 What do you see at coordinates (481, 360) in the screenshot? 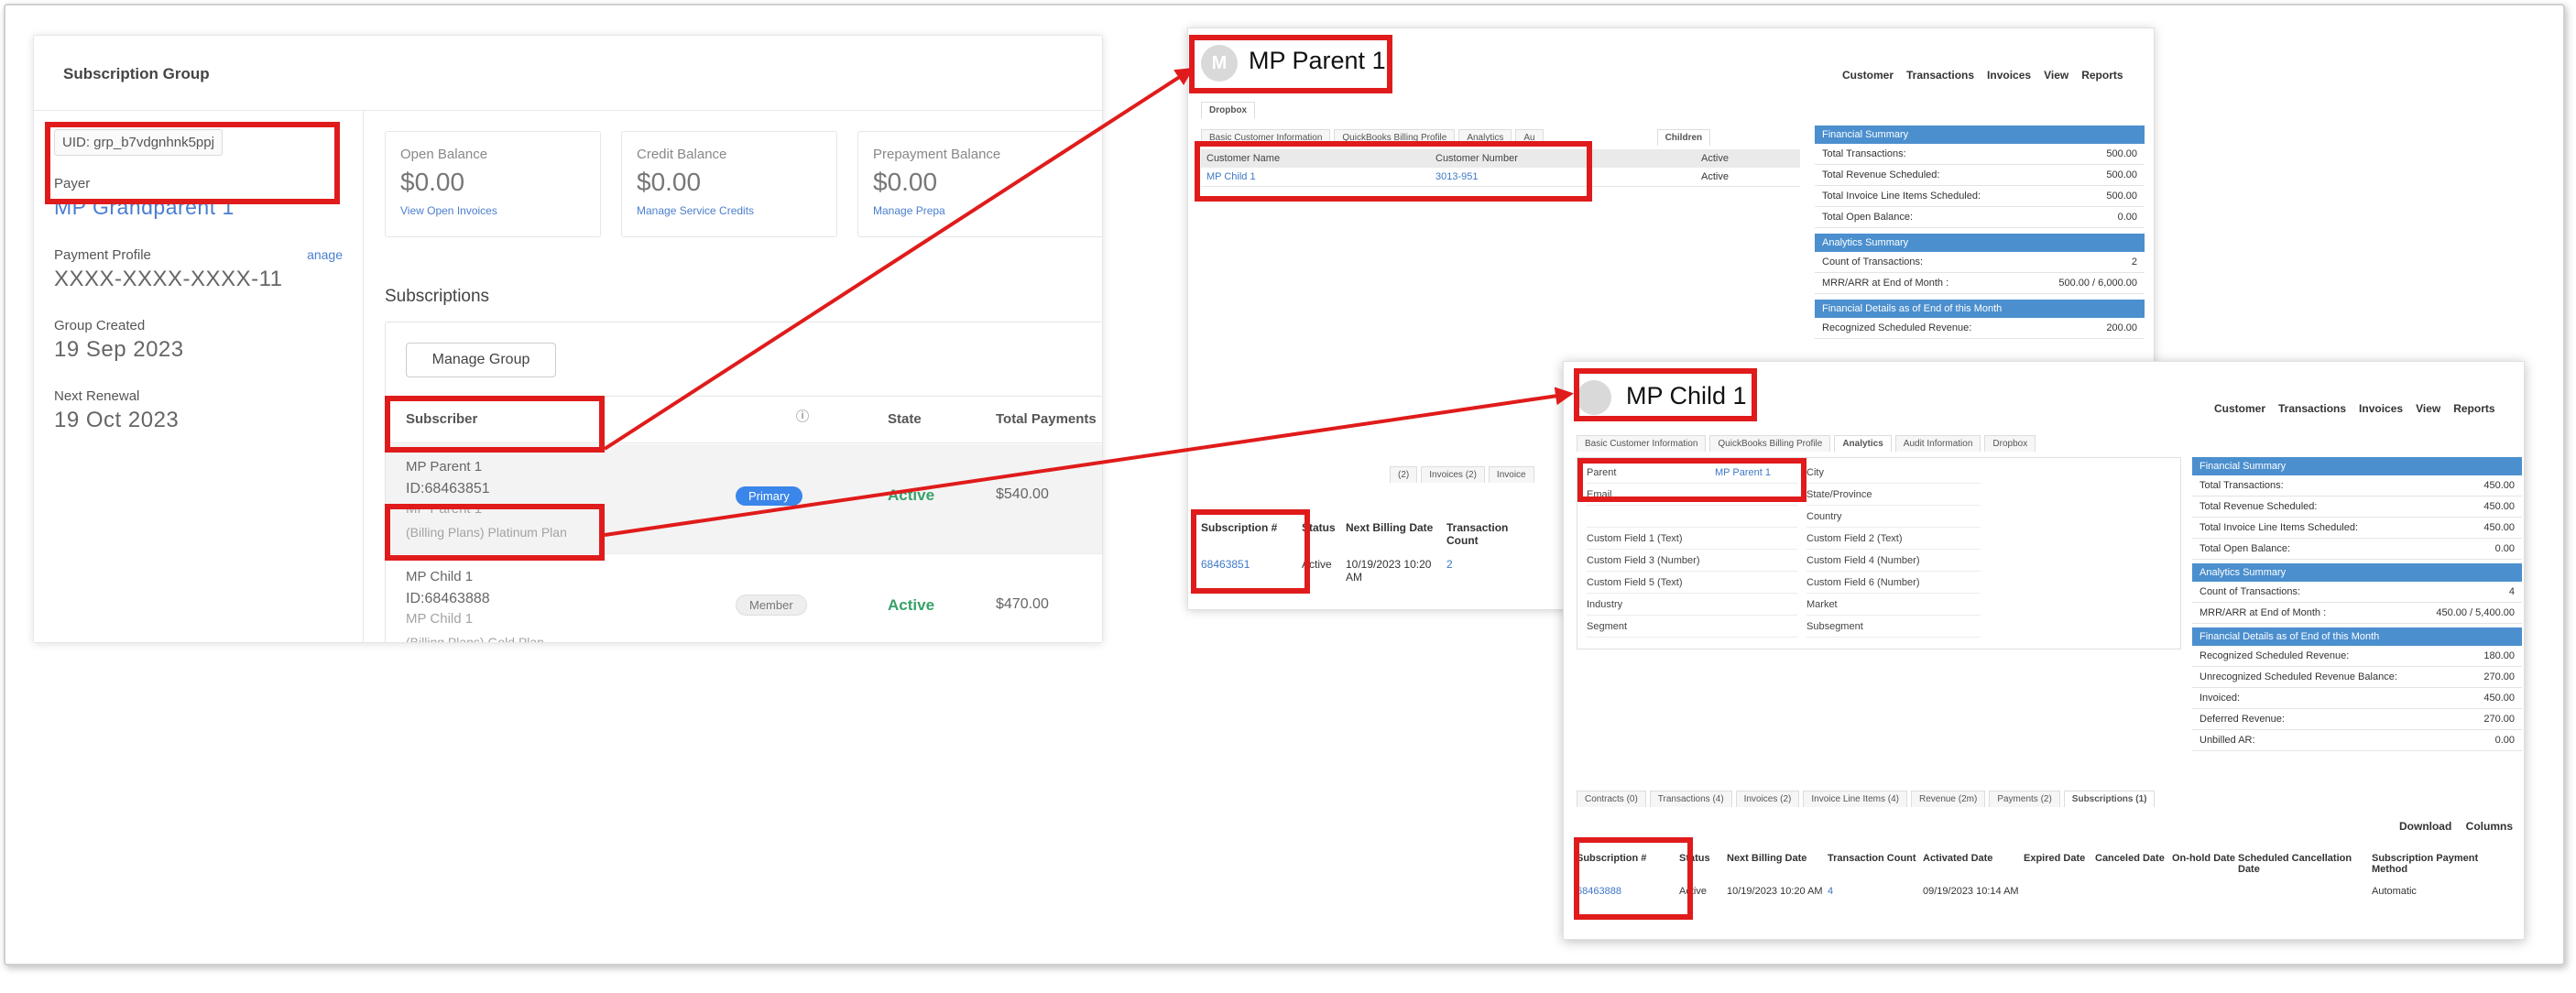
I see `manage-group-button: Manage Group` at bounding box center [481, 360].